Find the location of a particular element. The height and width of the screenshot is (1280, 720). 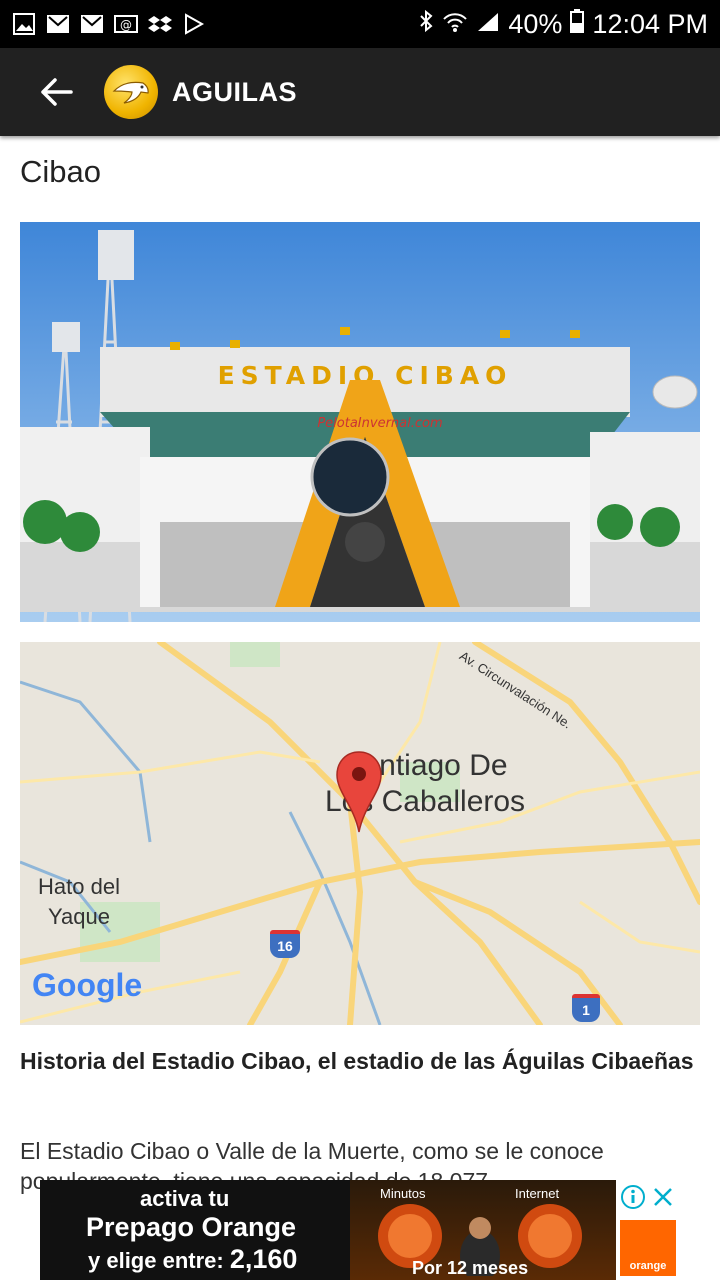

play-store-icon is located at coordinates (194, 24).